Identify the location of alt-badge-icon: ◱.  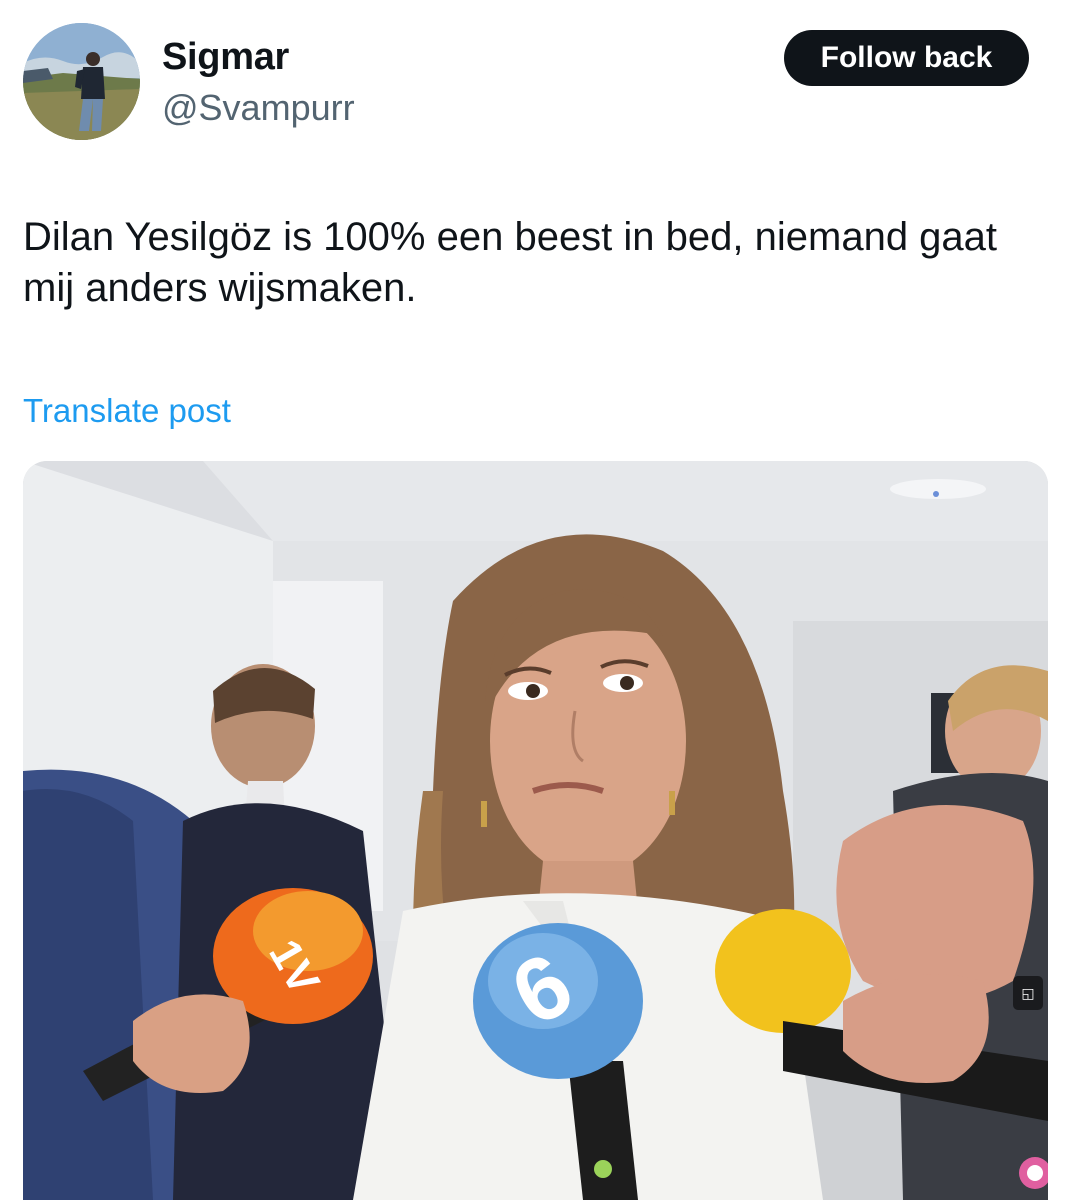
(1028, 993).